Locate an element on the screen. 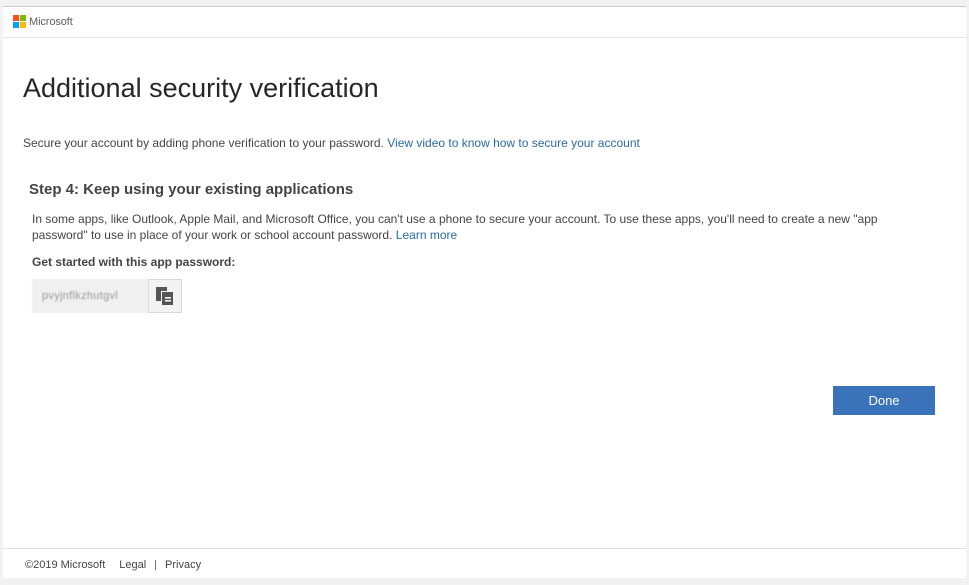 The image size is (969, 585). copy-password-button is located at coordinates (165, 296).